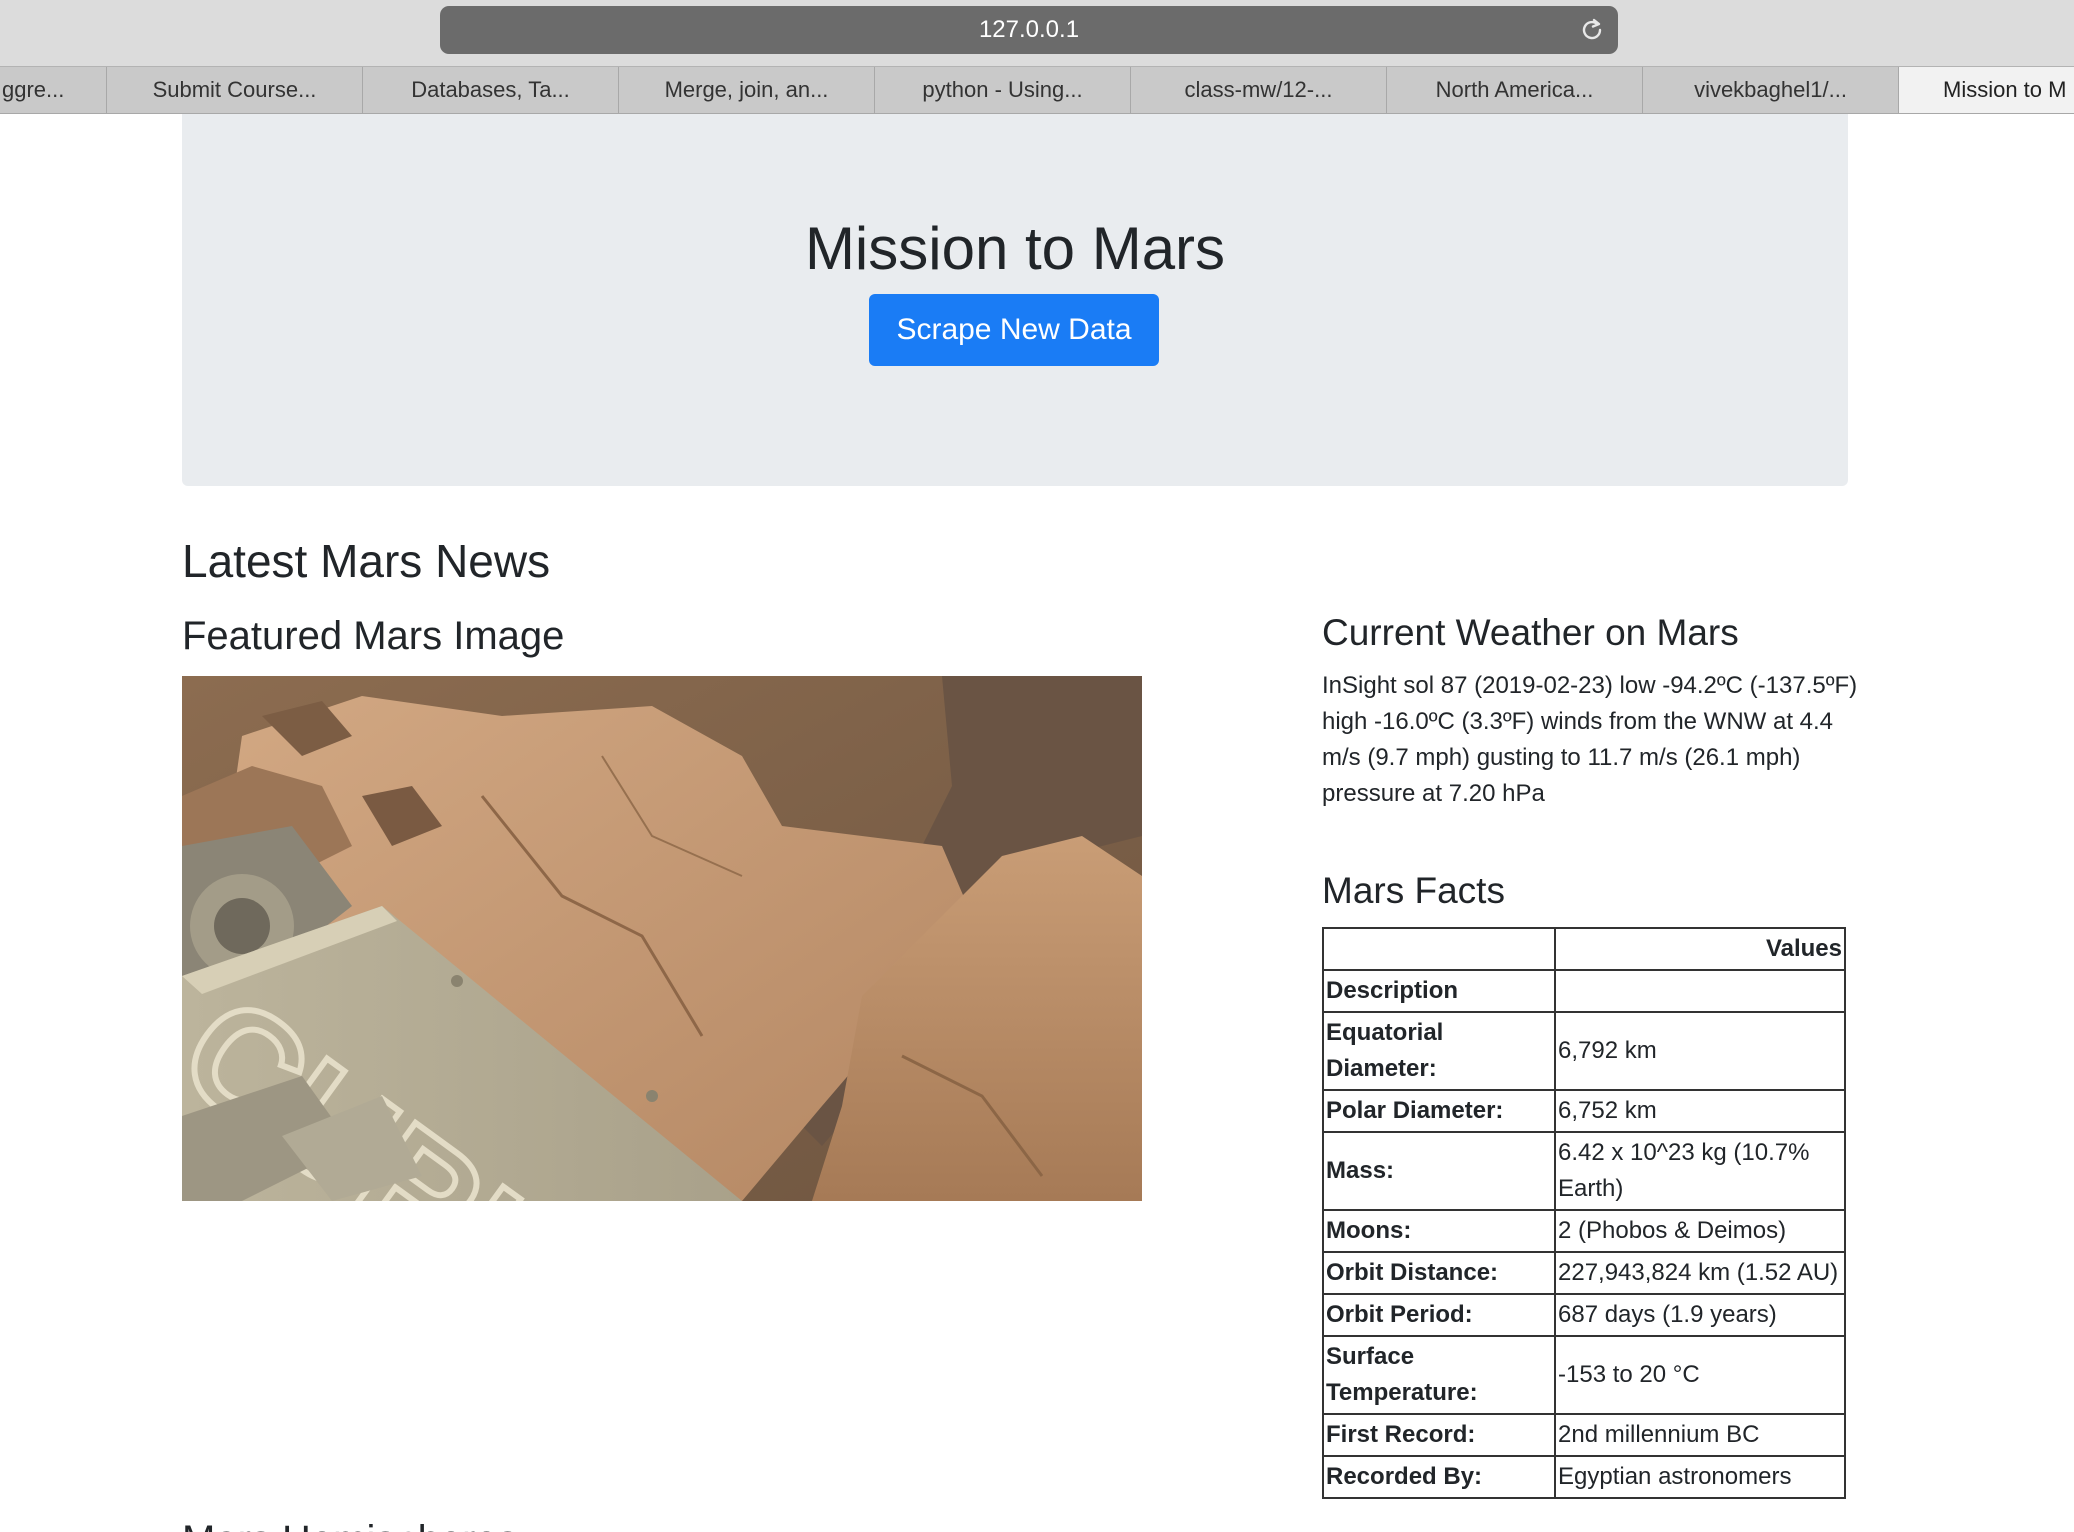 This screenshot has height=1532, width=2074. What do you see at coordinates (1592, 30) in the screenshot?
I see `reload-icon` at bounding box center [1592, 30].